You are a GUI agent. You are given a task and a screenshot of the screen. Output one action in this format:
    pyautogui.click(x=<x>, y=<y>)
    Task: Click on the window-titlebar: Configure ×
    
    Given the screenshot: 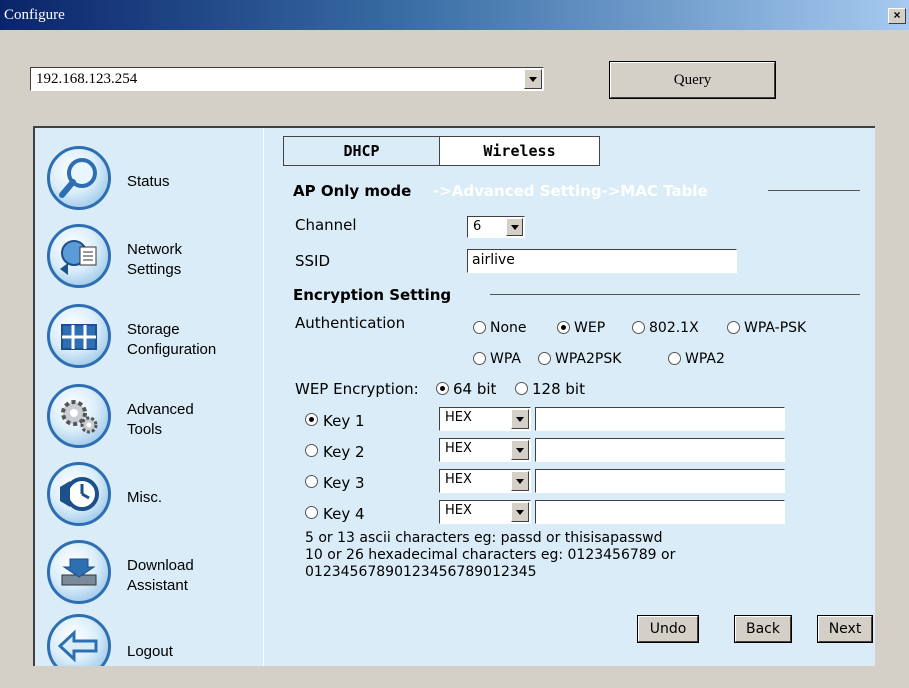 What is the action you would take?
    pyautogui.click(x=454, y=15)
    